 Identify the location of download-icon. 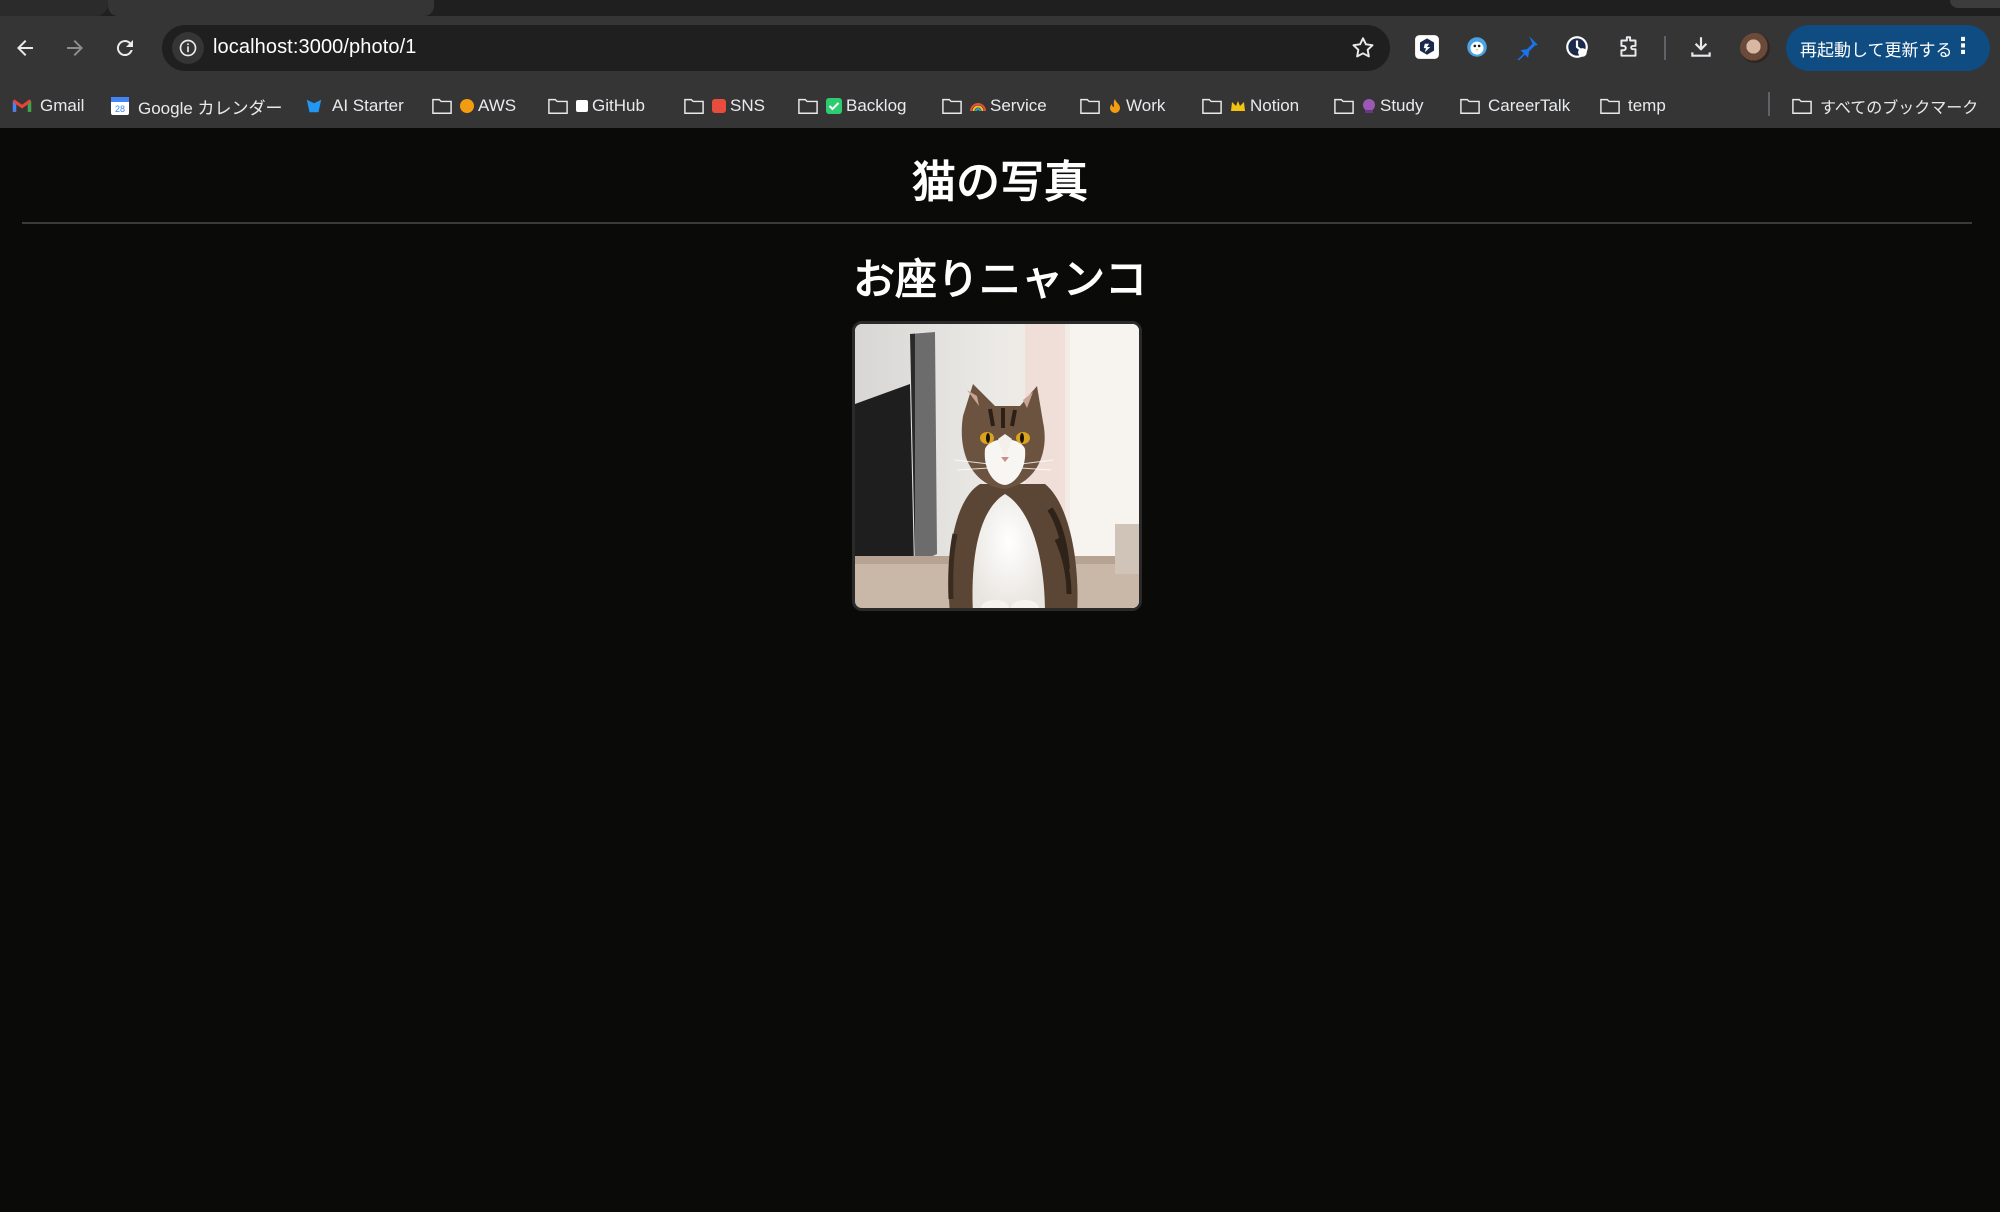
(1701, 47).